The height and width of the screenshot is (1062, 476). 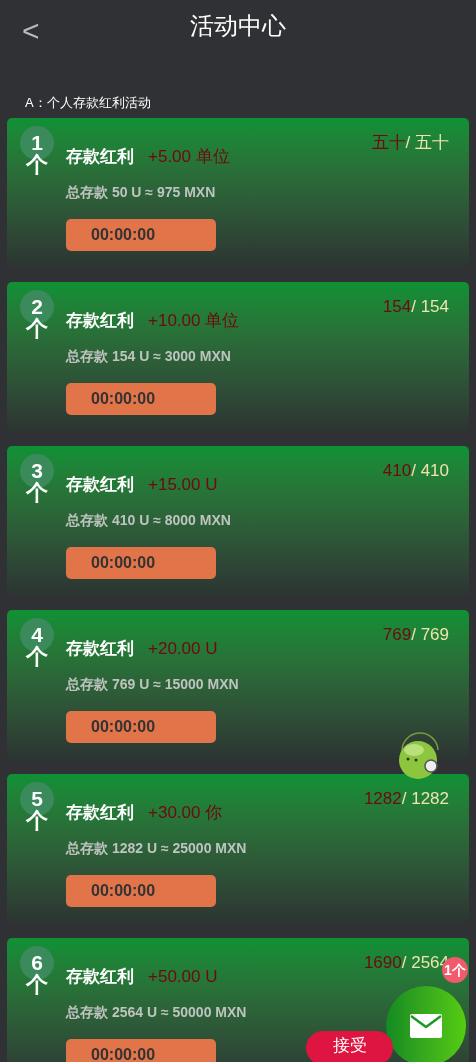 What do you see at coordinates (415, 306) in the screenshot?
I see `progress-count: 154/ 154` at bounding box center [415, 306].